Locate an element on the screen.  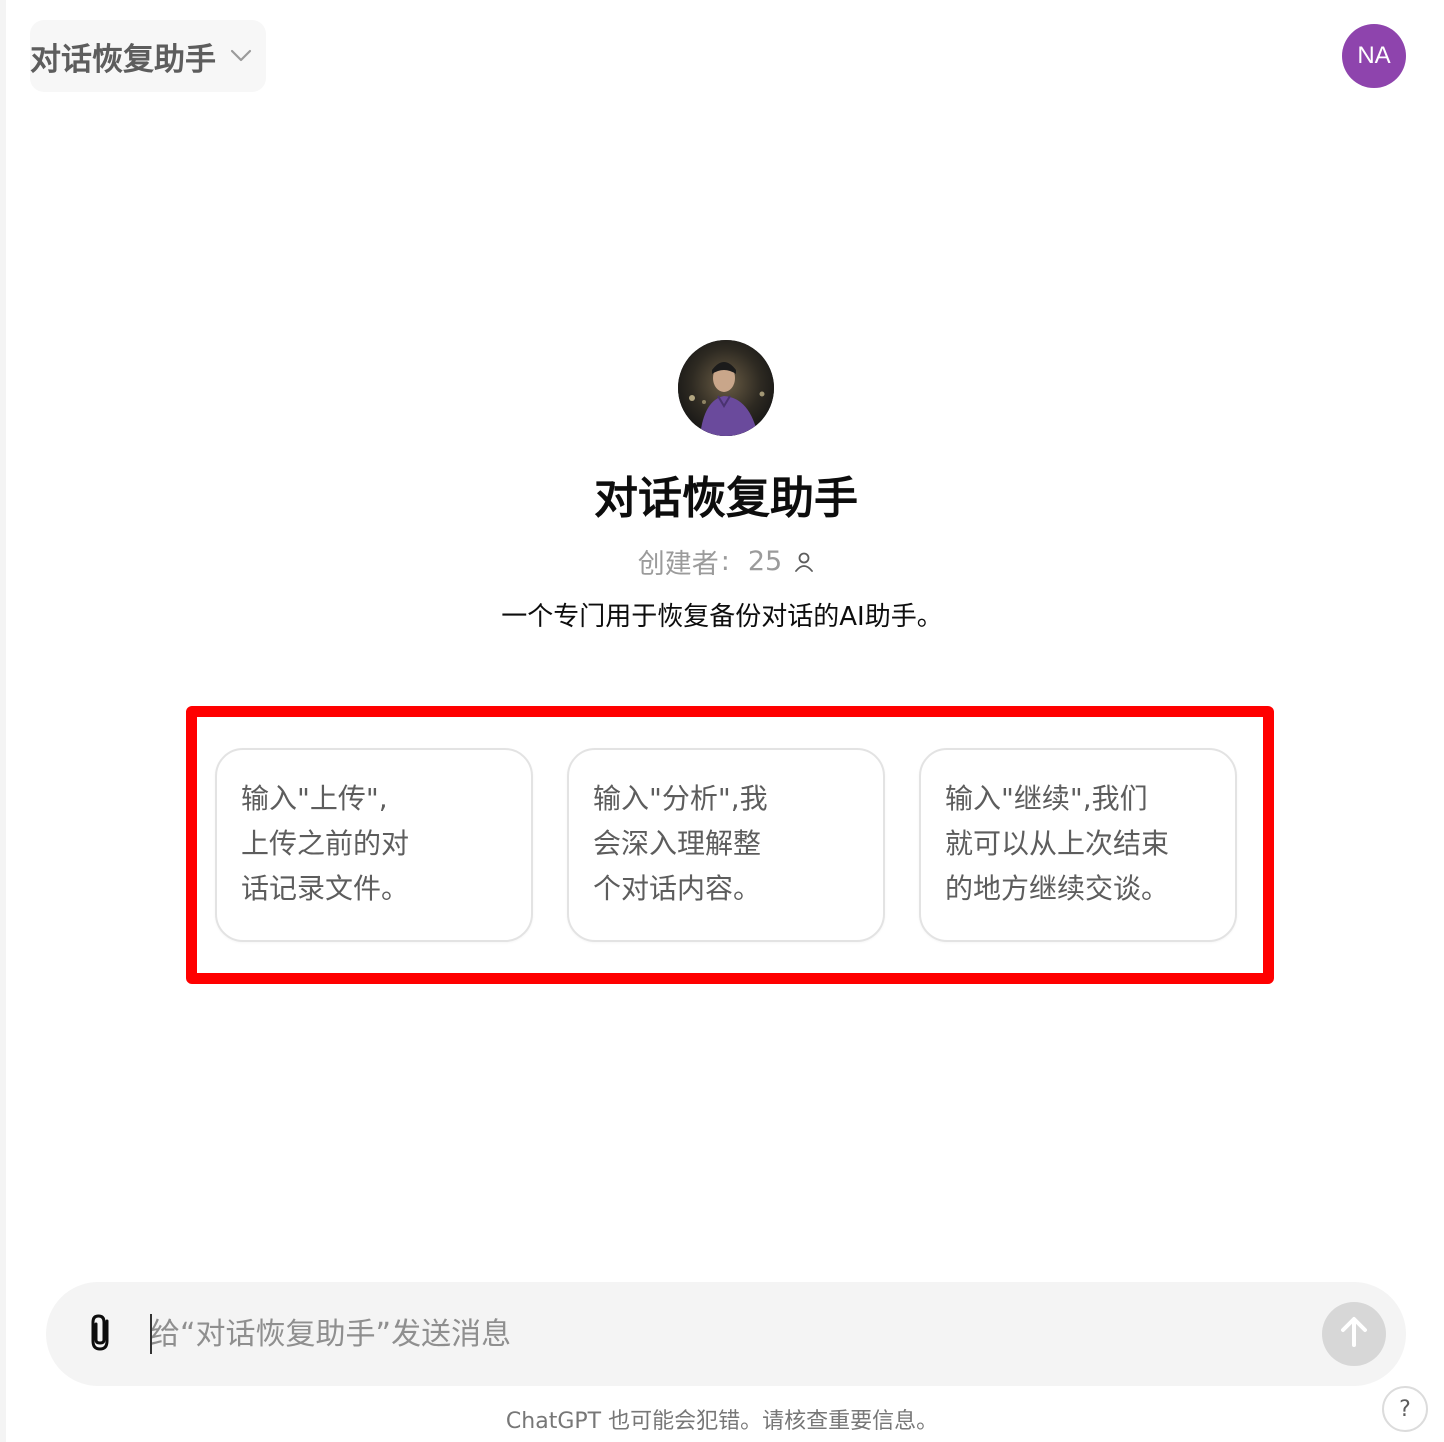
user-initials: NA is located at coordinates (1374, 55).